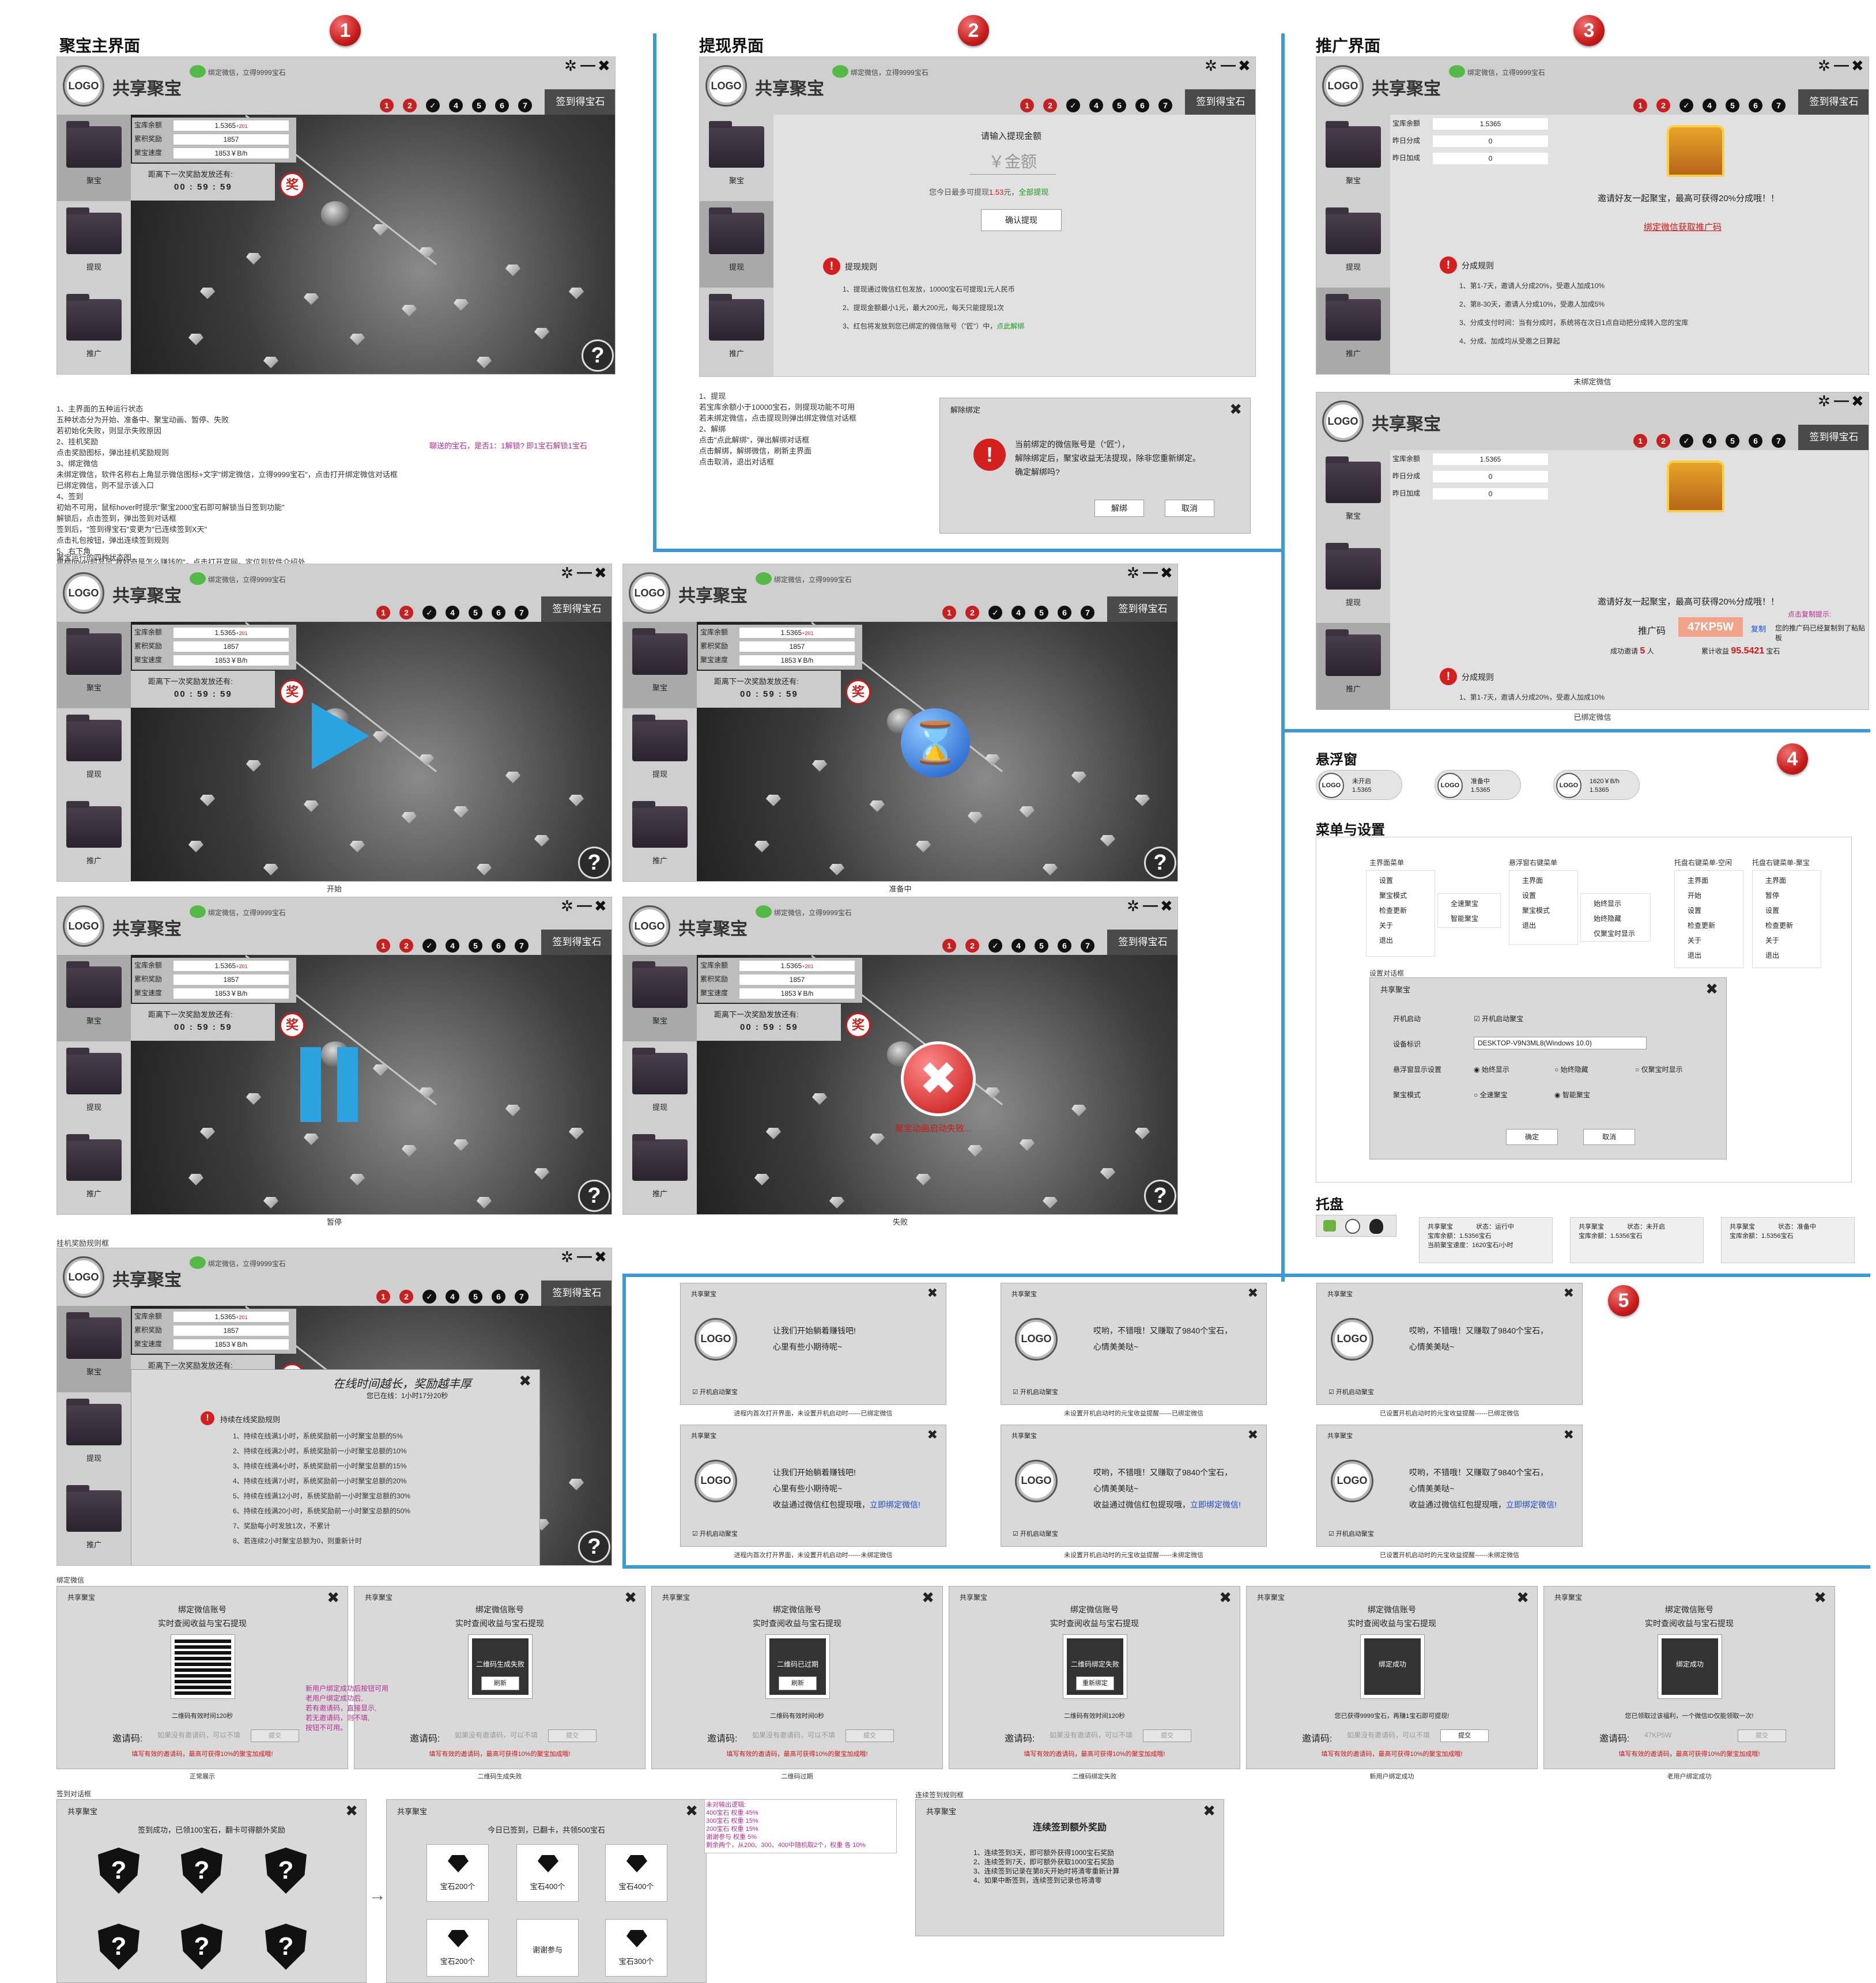 This screenshot has height=1983, width=1876. What do you see at coordinates (1615, 933) in the screenshot?
I see `menu-item: 仅聚宝时显示` at bounding box center [1615, 933].